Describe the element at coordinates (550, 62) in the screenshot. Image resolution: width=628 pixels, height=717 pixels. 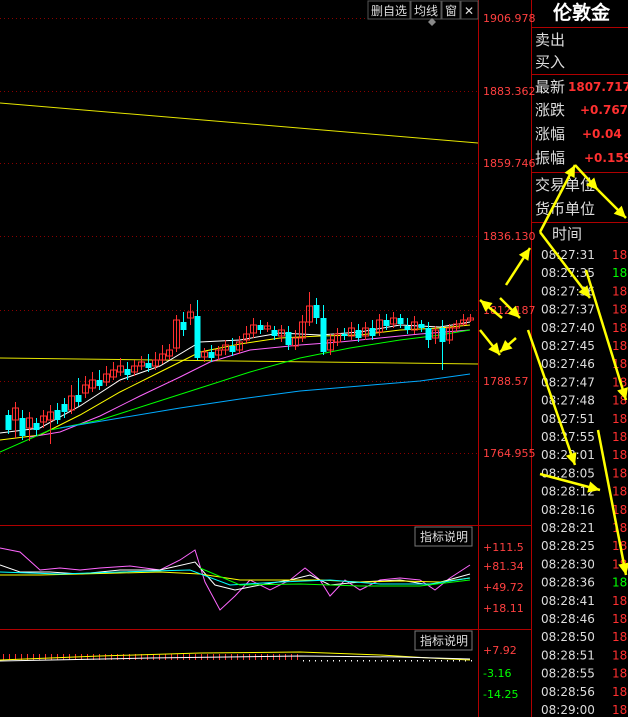
I see `buy-label: 买入` at that location.